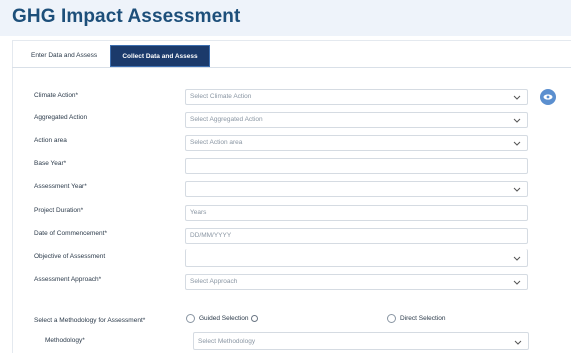 The image size is (571, 353). I want to click on action-area-select: Select Action area, so click(356, 143).